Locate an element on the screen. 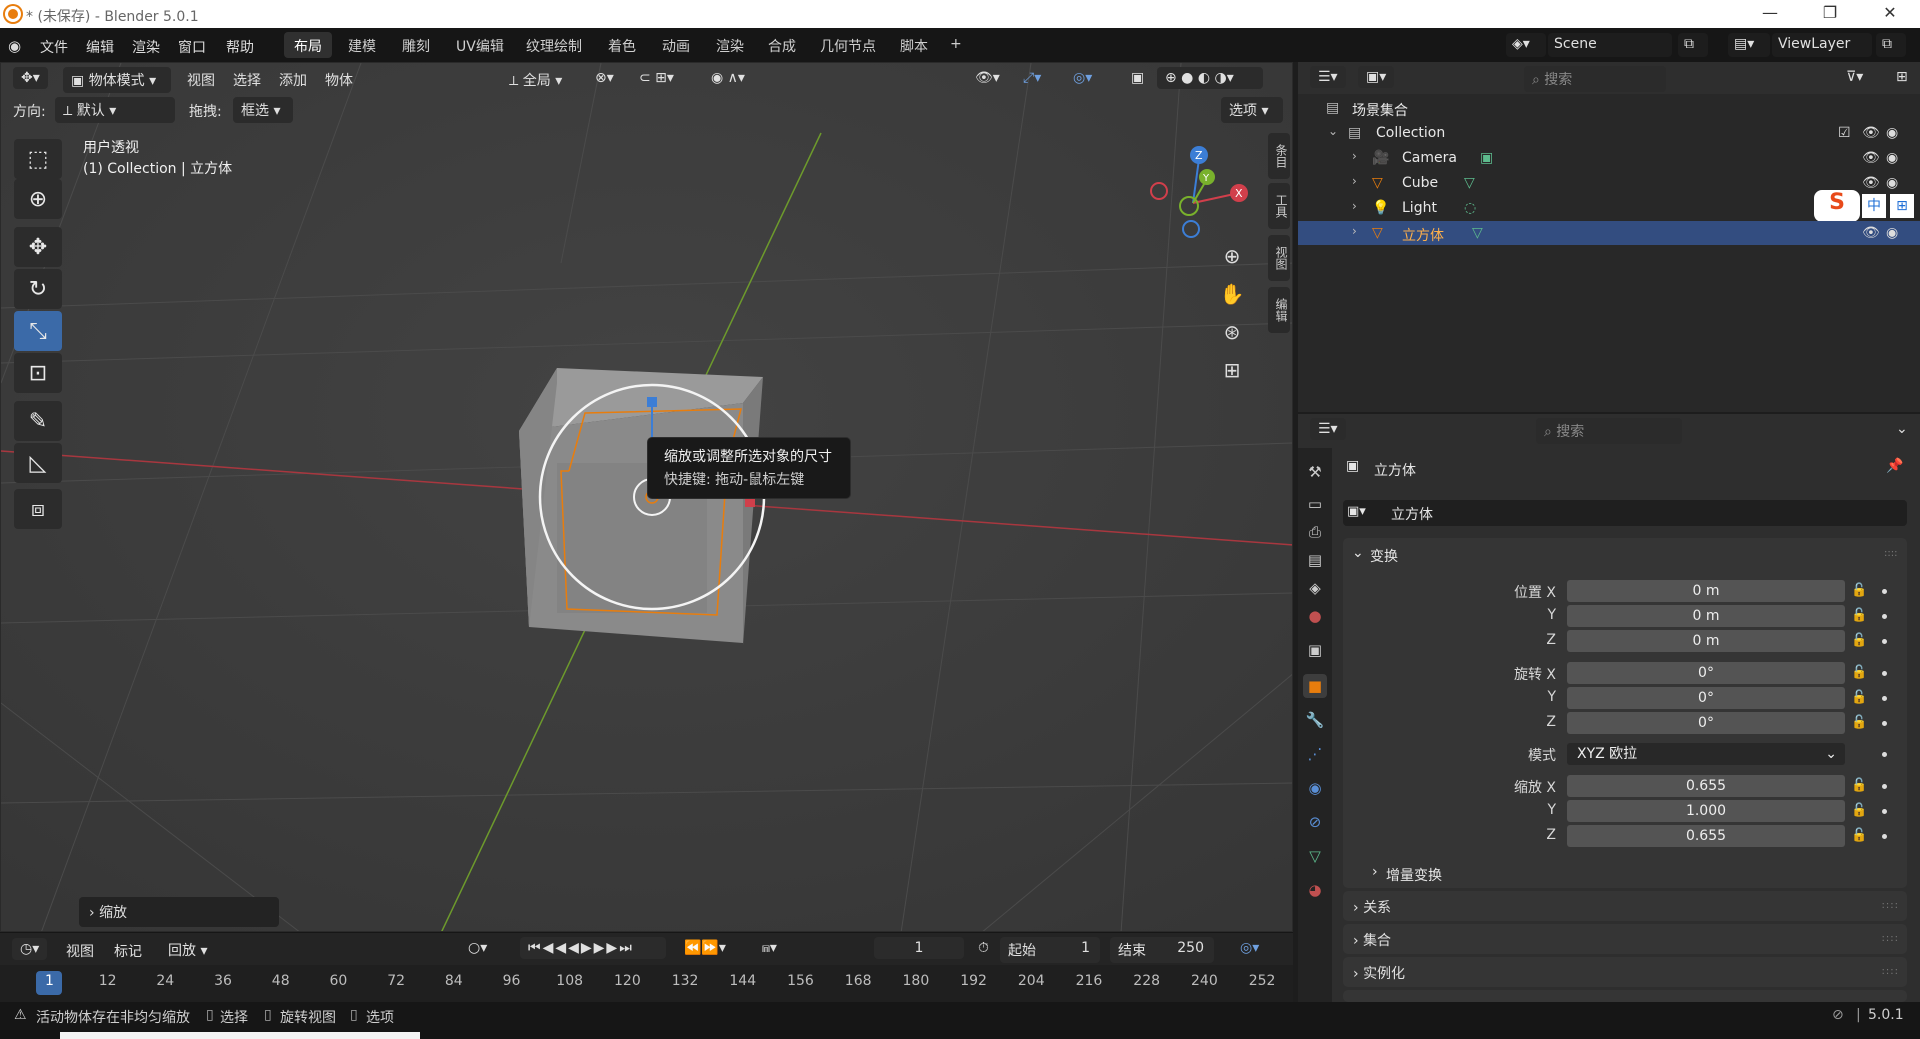 This screenshot has width=1920, height=1039. rotation-x-field: 0° is located at coordinates (1706, 673).